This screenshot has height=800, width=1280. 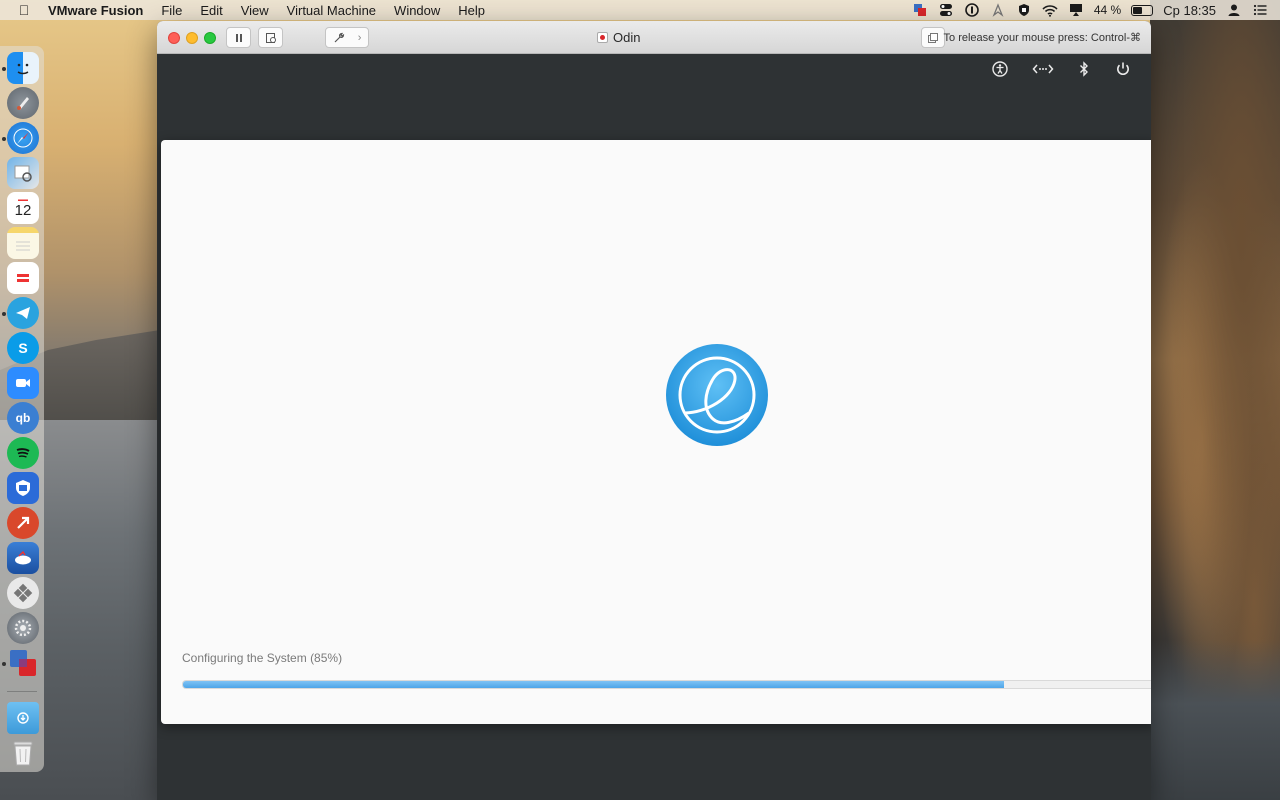 I want to click on battery-percent: 44 %, so click(x=1107, y=10).